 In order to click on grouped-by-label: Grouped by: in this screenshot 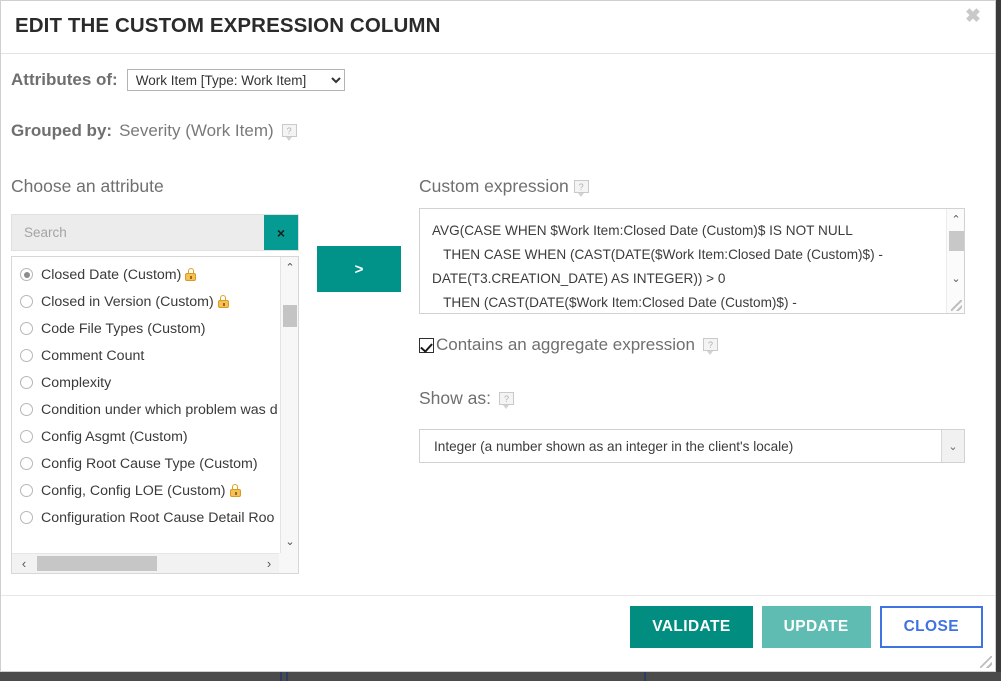, I will do `click(62, 130)`.